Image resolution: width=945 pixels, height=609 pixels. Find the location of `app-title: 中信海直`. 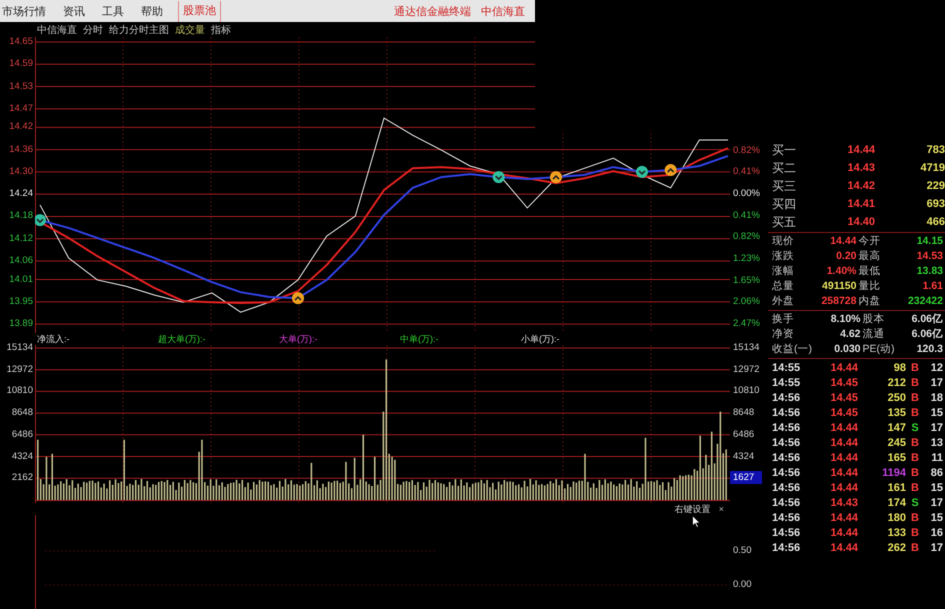

app-title: 中信海直 is located at coordinates (503, 11).